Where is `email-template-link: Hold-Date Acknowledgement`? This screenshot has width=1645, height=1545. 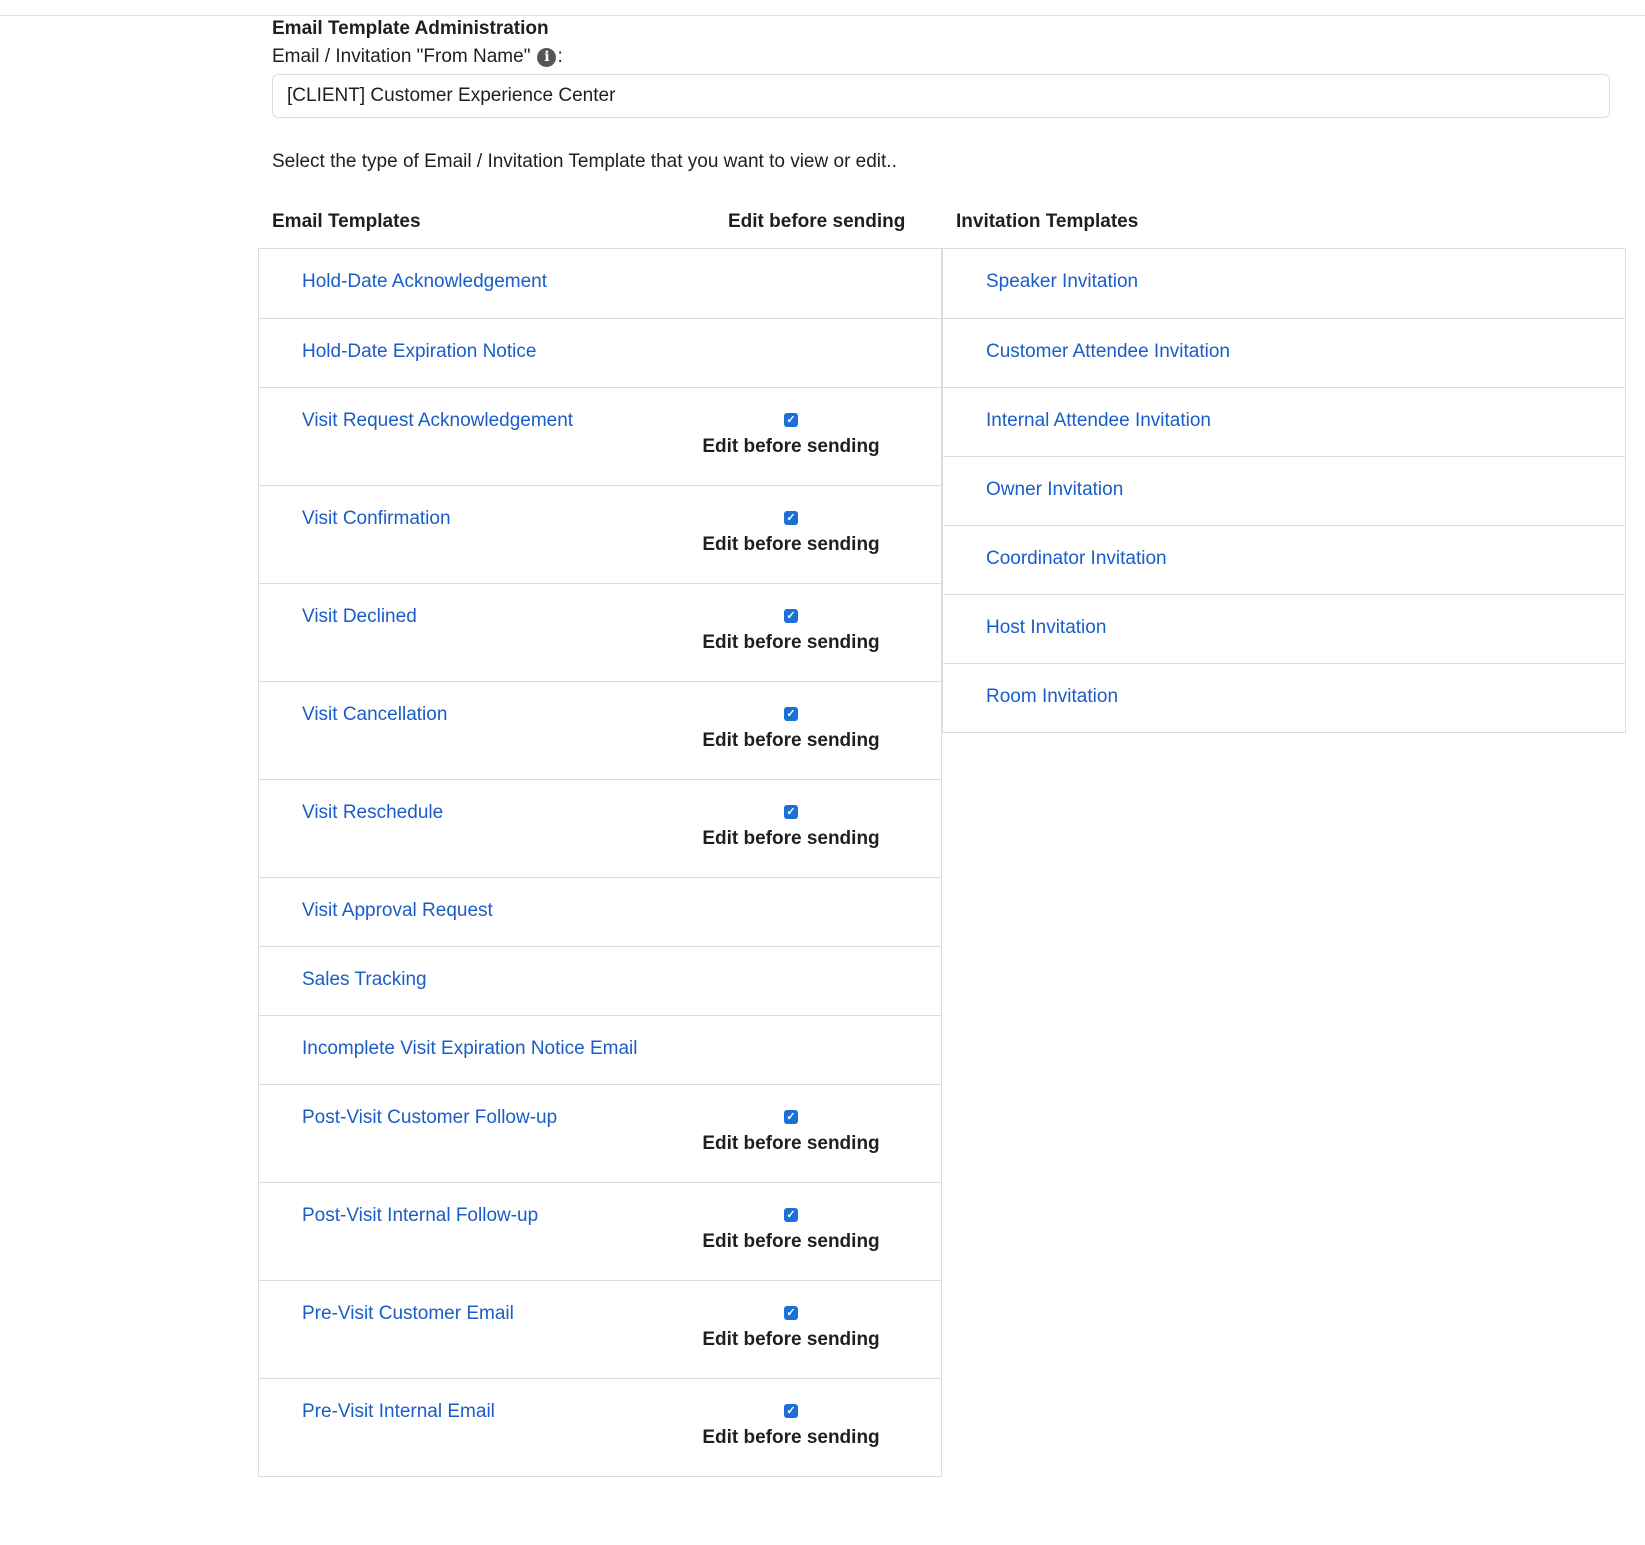
email-template-link: Hold-Date Acknowledgement is located at coordinates (424, 282).